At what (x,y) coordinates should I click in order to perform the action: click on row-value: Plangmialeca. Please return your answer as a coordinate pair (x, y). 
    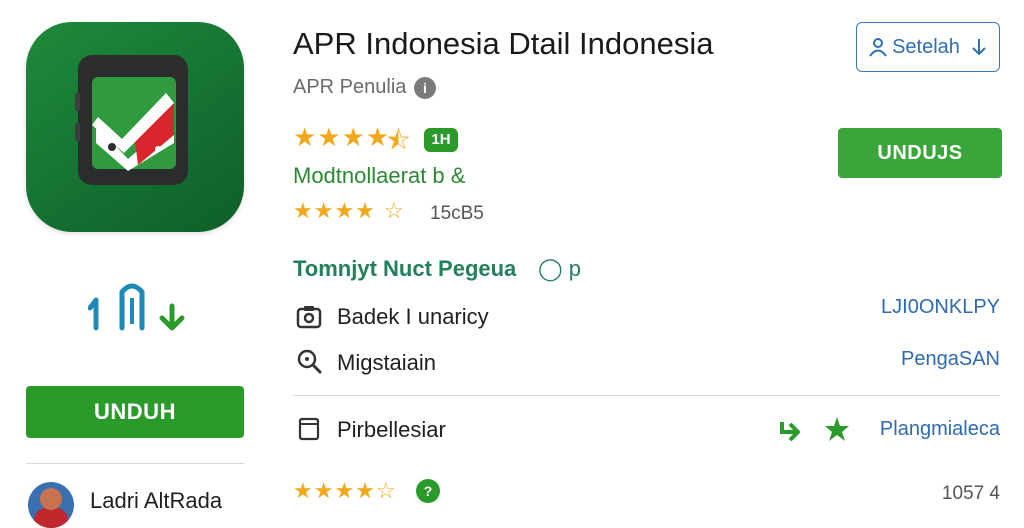
    Looking at the image, I should click on (929, 429).